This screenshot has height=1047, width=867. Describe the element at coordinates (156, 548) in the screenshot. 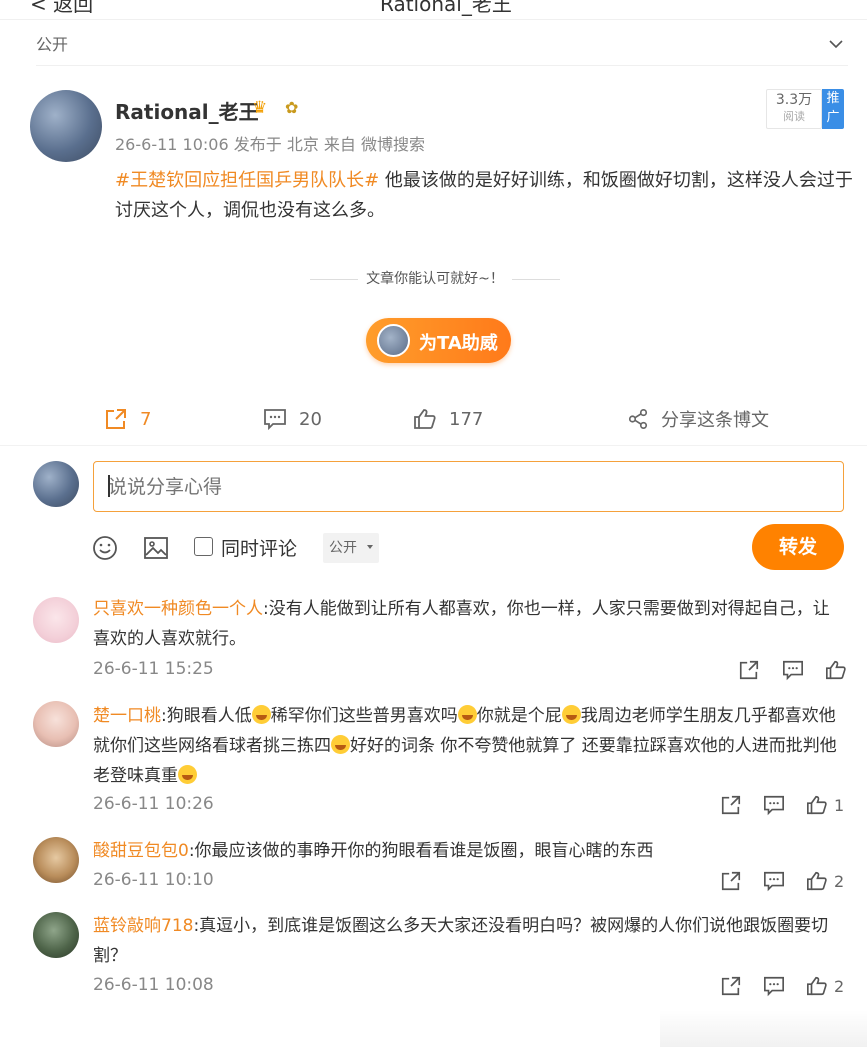

I see `image-icon` at that location.